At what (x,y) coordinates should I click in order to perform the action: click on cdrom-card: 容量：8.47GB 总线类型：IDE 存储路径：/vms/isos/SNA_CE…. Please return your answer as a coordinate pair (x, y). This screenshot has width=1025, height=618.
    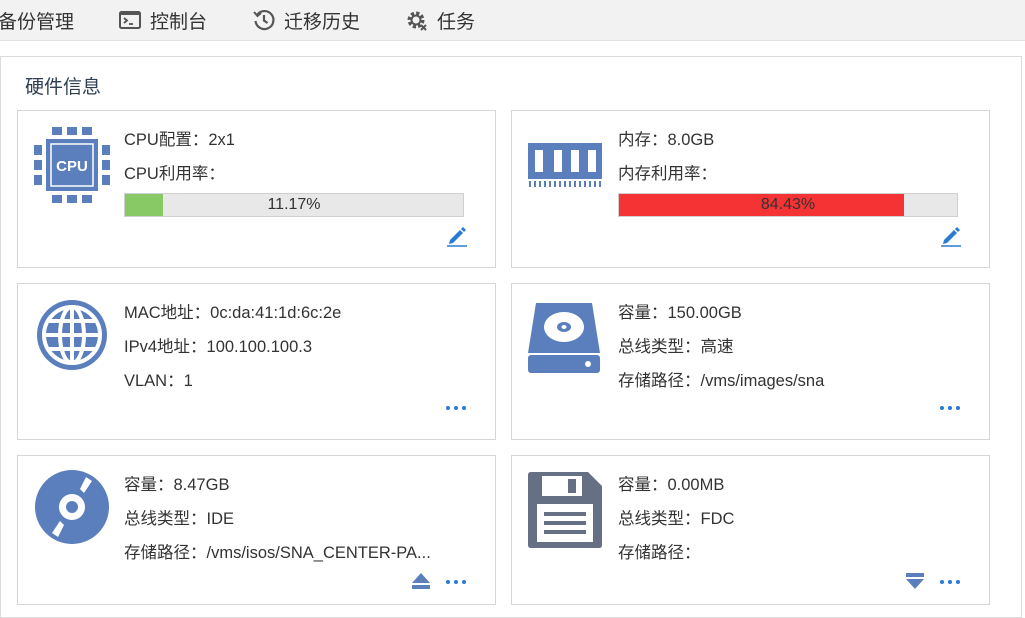
    Looking at the image, I should click on (256, 530).